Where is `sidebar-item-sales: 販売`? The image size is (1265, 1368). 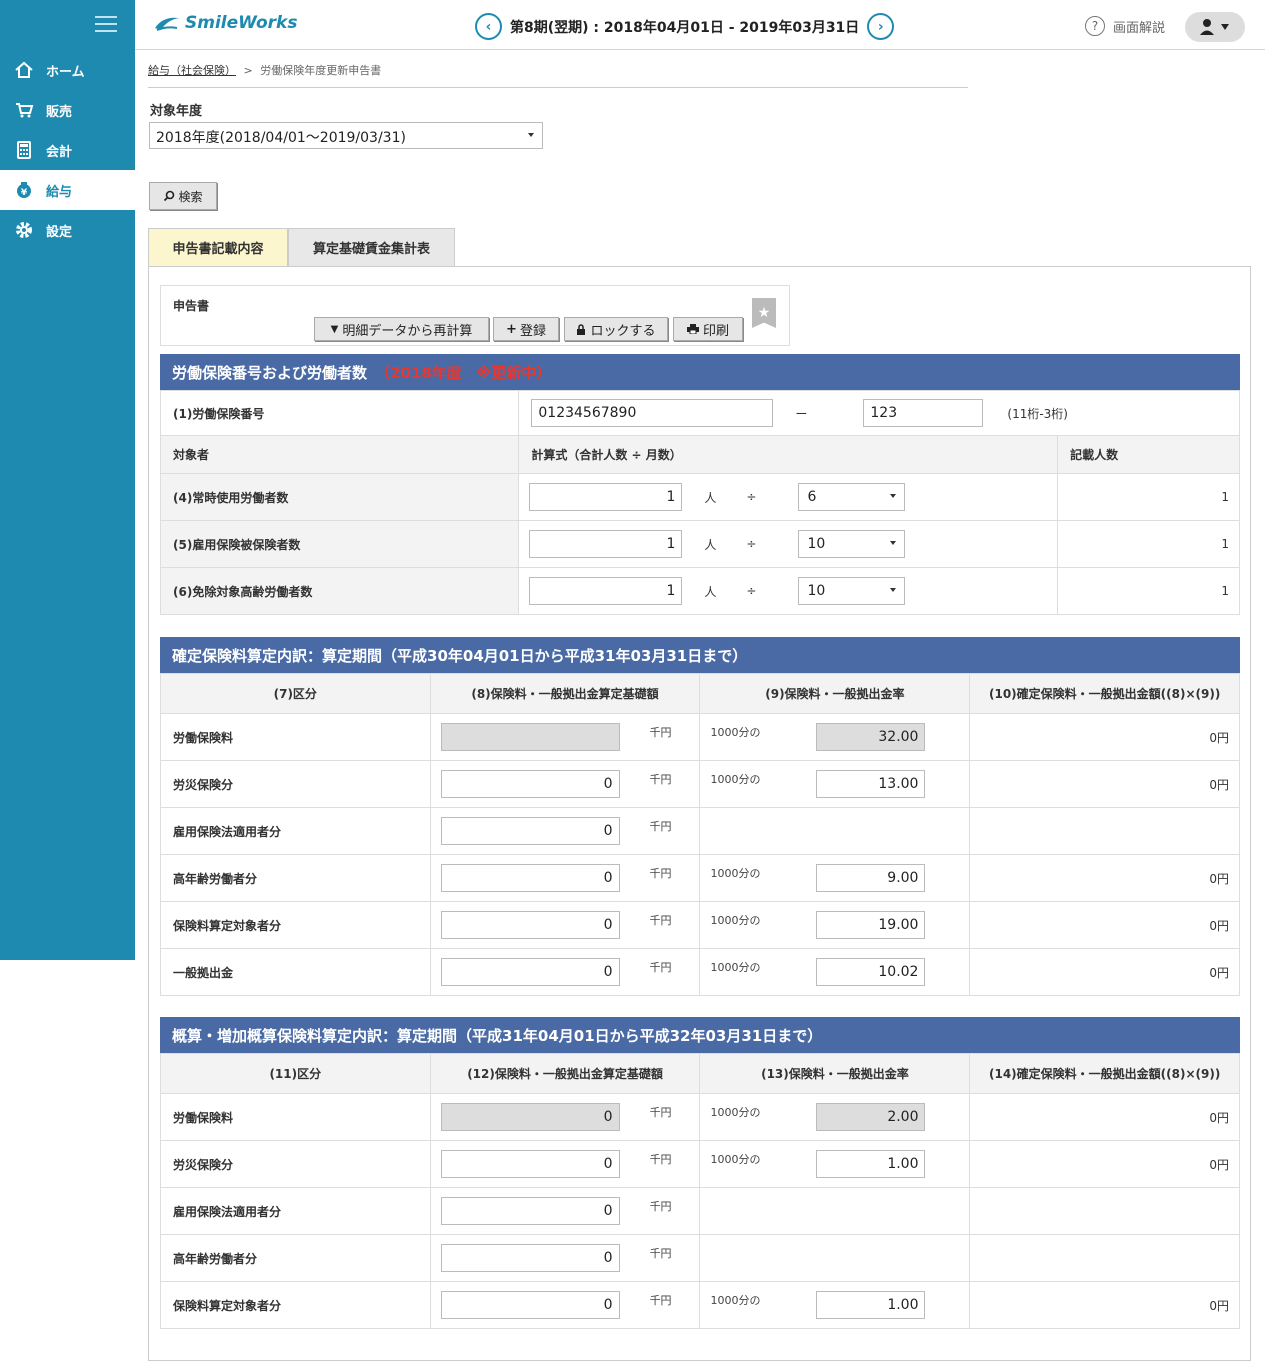 sidebar-item-sales: 販売 is located at coordinates (67, 110).